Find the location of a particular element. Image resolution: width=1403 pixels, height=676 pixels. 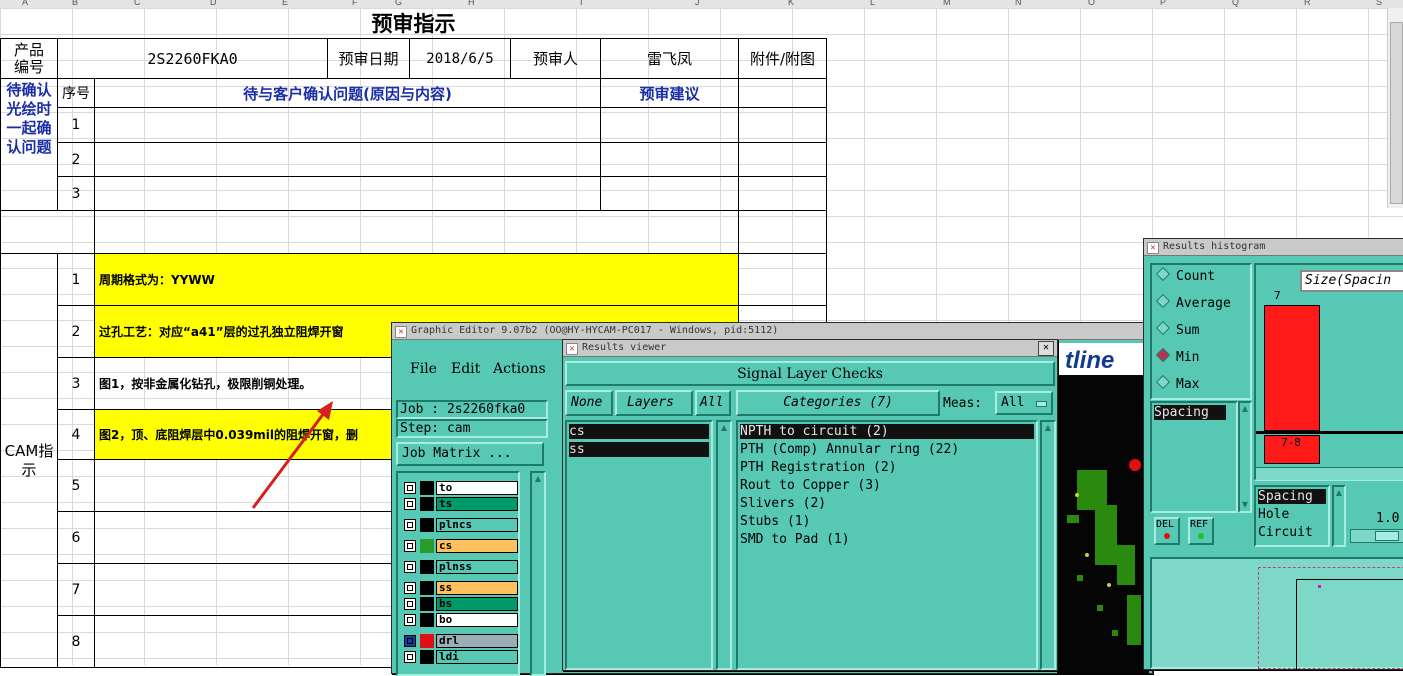

mode-radio-min: Min is located at coordinates (1177, 356).